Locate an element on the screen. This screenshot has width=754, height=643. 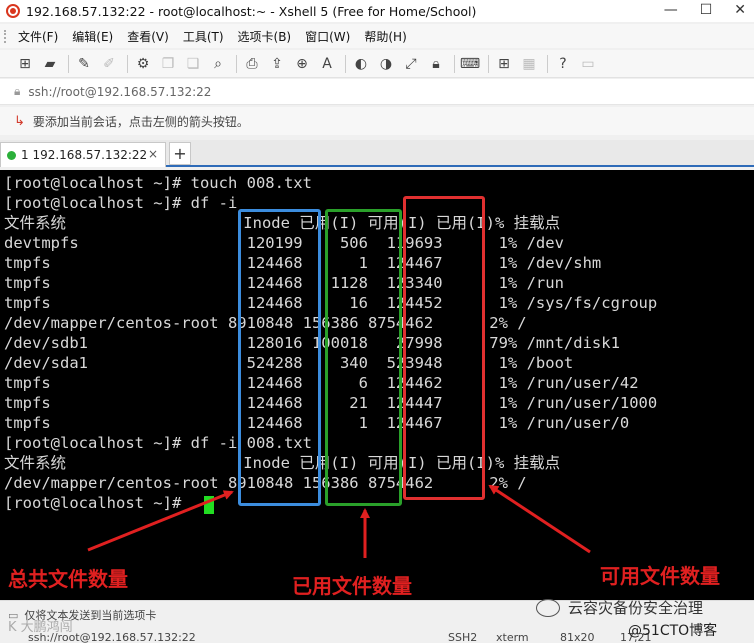
label-total-files: 总共文件数量 is located at coordinates (68, 579).